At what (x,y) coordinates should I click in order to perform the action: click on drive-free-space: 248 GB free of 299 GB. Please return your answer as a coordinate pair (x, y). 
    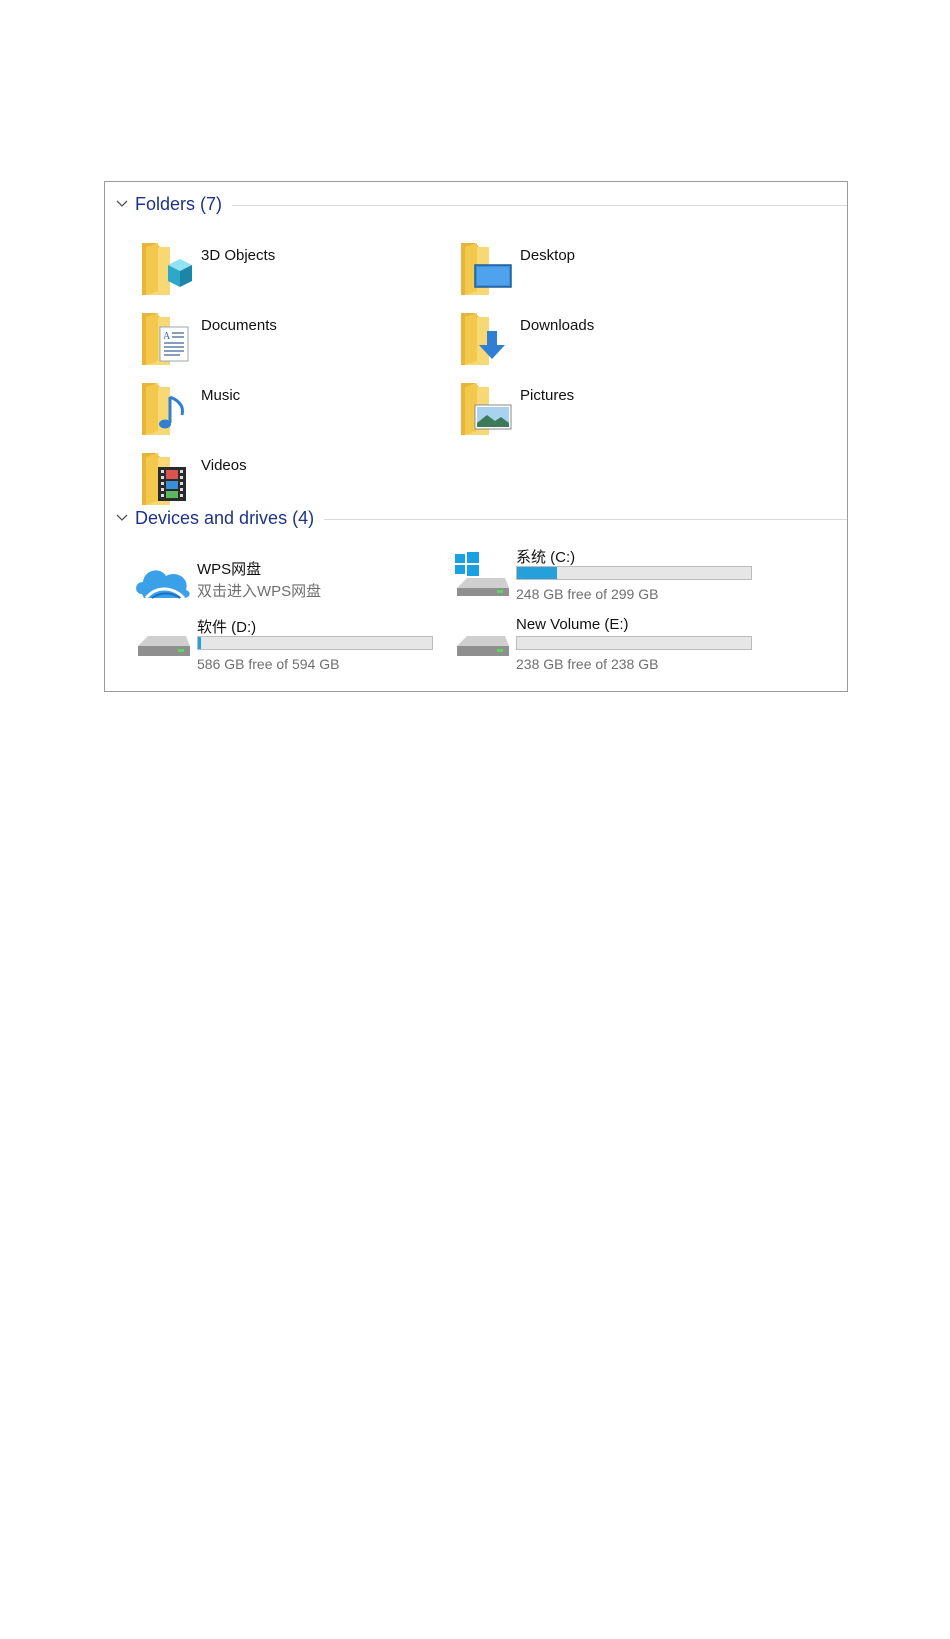
    Looking at the image, I should click on (587, 594).